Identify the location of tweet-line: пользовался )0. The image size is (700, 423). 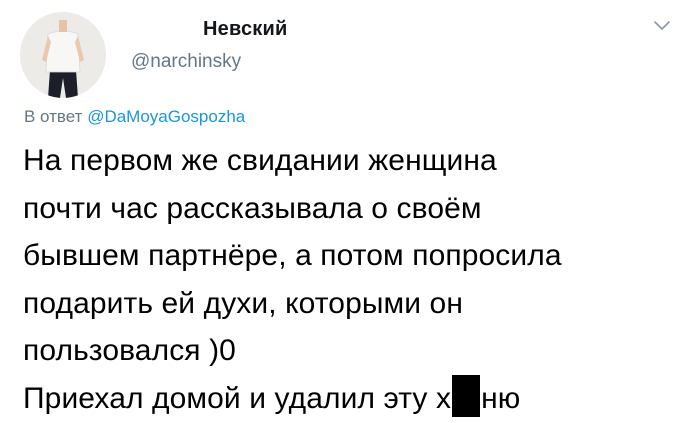
(129, 350).